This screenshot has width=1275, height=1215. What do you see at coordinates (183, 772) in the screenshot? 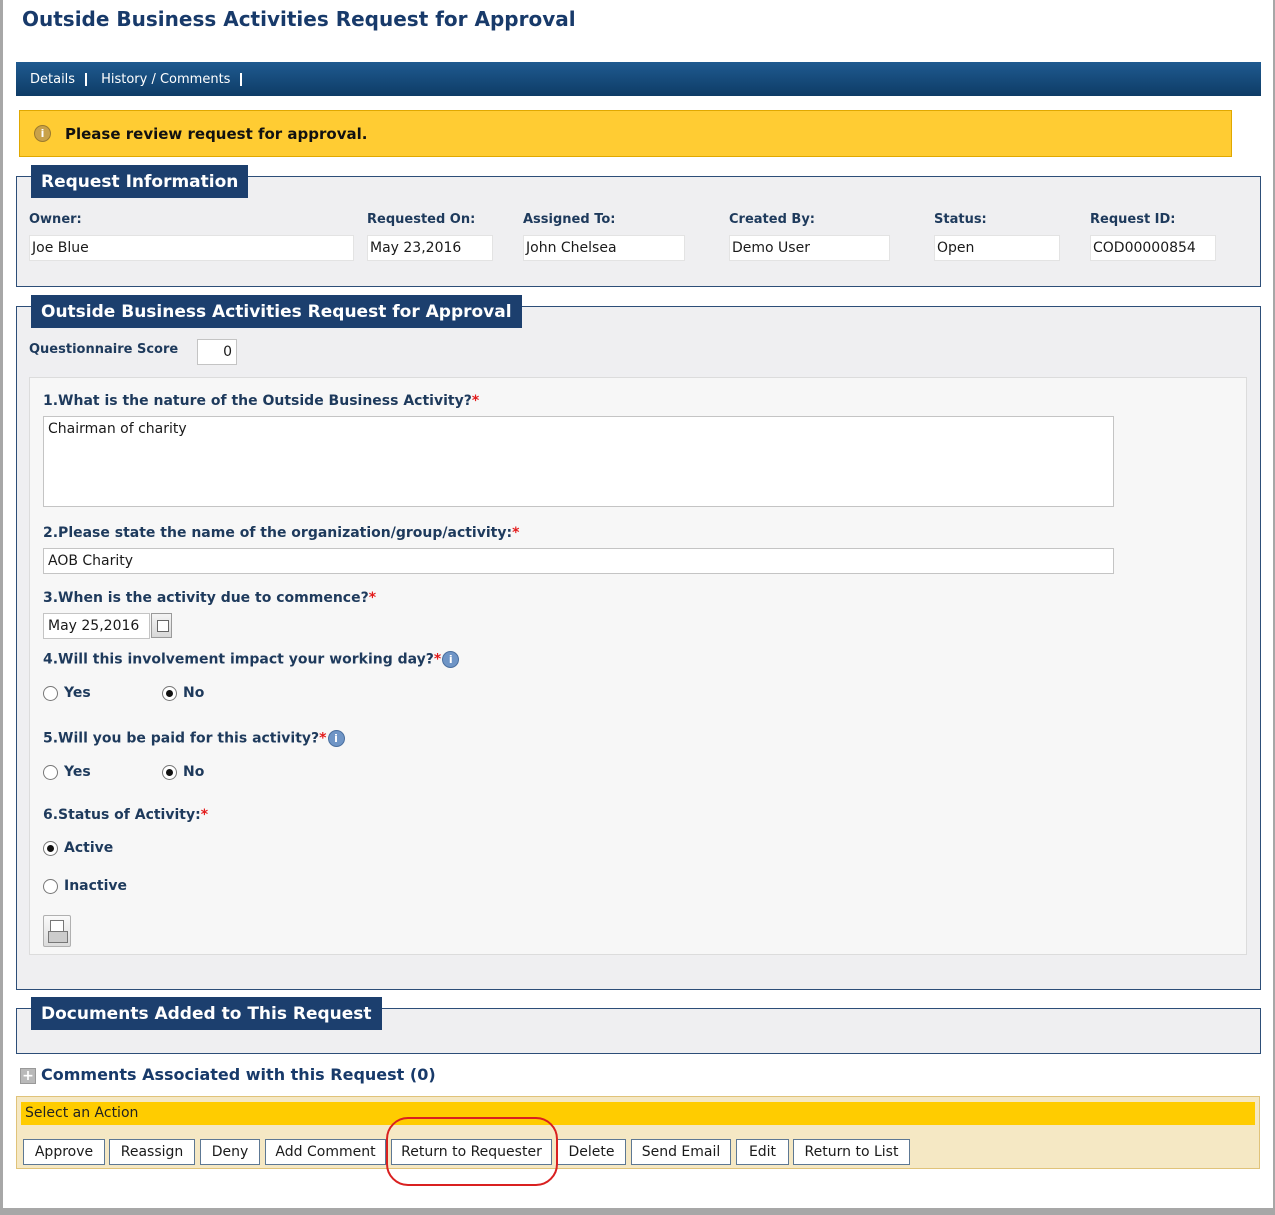
I see `question-5-no: No` at bounding box center [183, 772].